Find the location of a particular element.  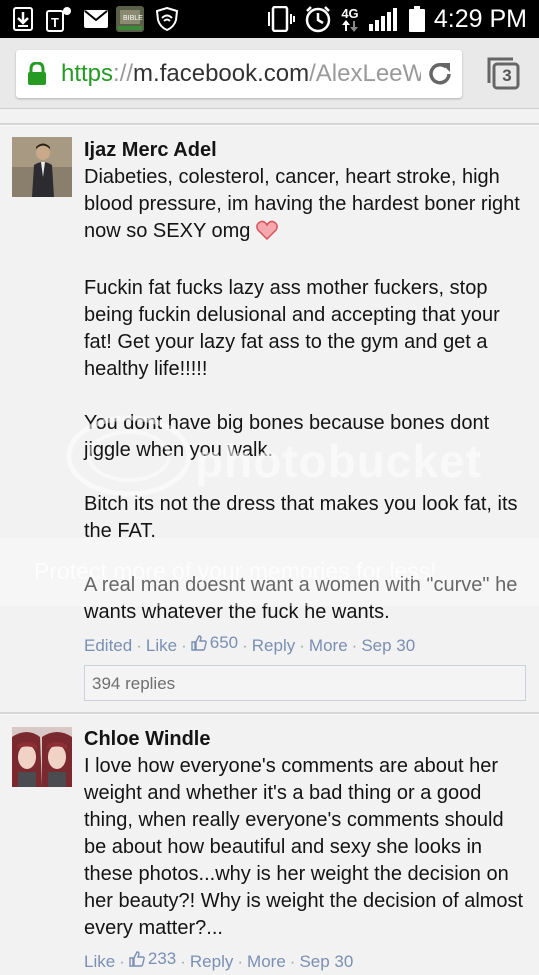

data-arrows-icon is located at coordinates (350, 25).